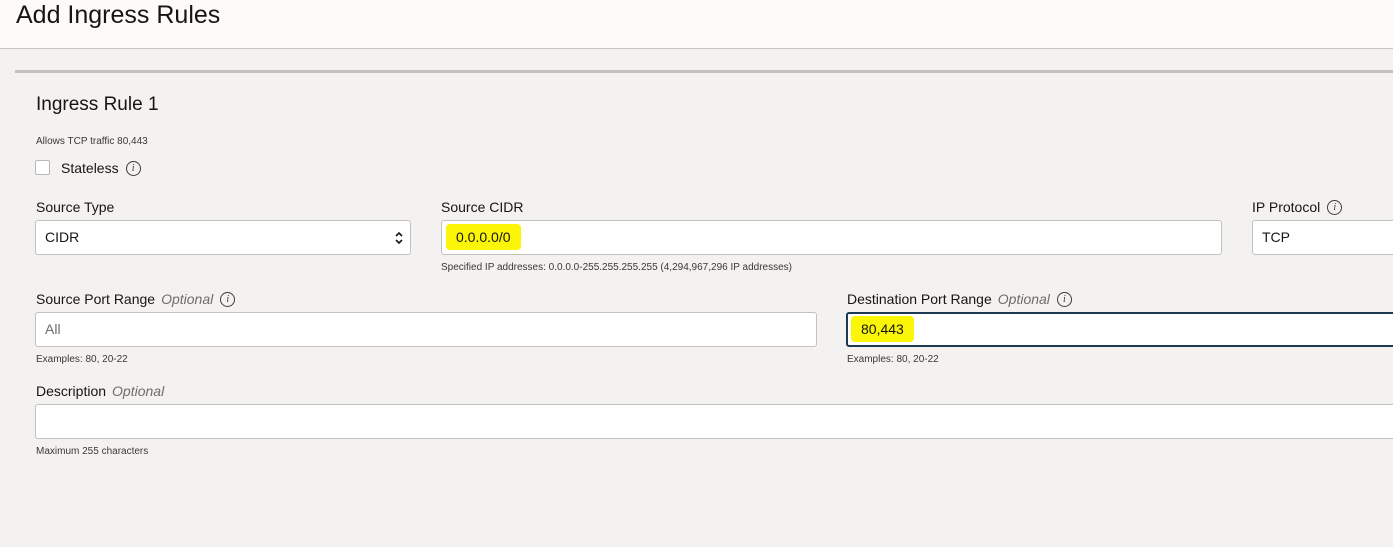  I want to click on description-label: Description, so click(71, 391).